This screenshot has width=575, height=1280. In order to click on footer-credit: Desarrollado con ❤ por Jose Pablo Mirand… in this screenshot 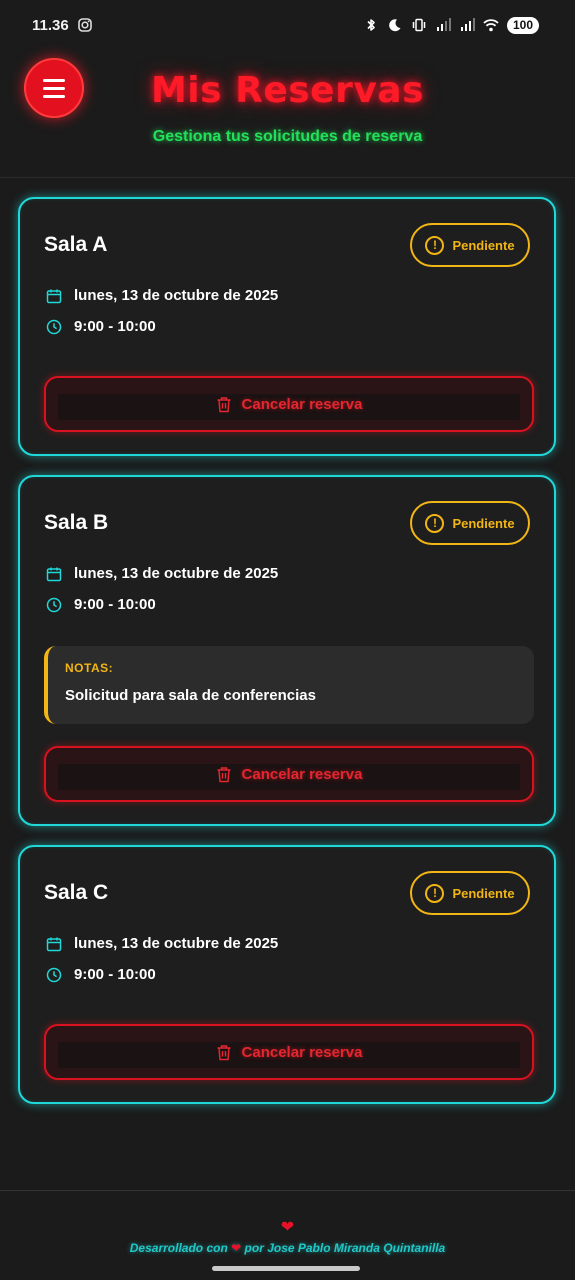, I will do `click(287, 1248)`.